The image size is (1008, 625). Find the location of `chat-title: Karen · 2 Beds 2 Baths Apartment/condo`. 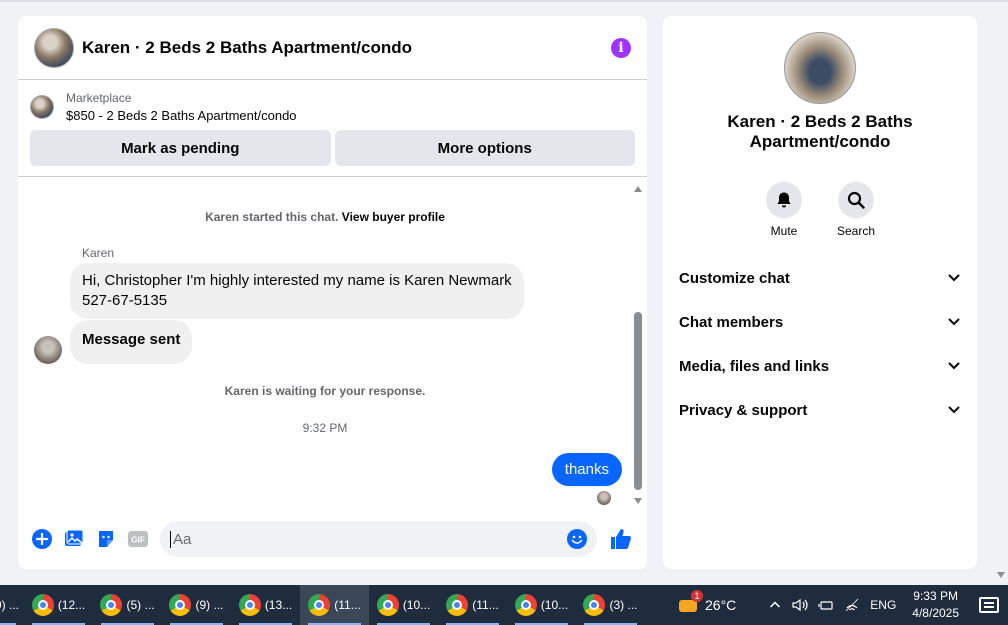

chat-title: Karen · 2 Beds 2 Baths Apartment/condo is located at coordinates (346, 48).